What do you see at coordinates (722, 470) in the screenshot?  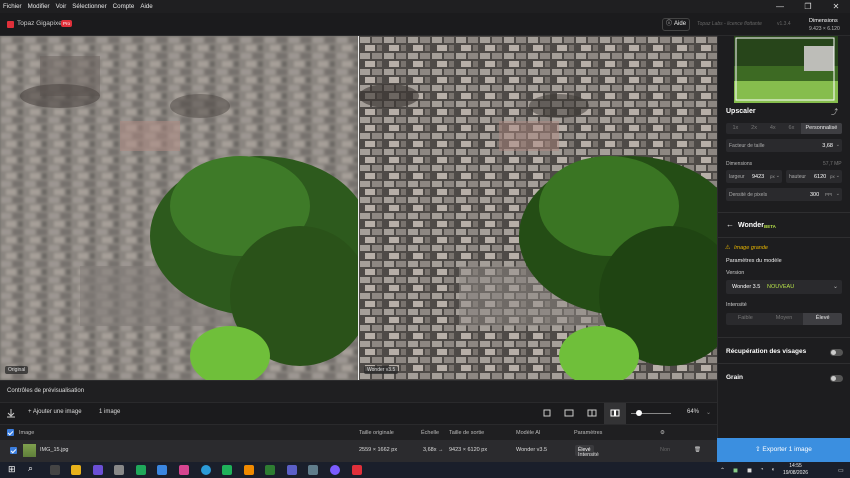 I see `tray-chevron-icon: ⌃` at bounding box center [722, 470].